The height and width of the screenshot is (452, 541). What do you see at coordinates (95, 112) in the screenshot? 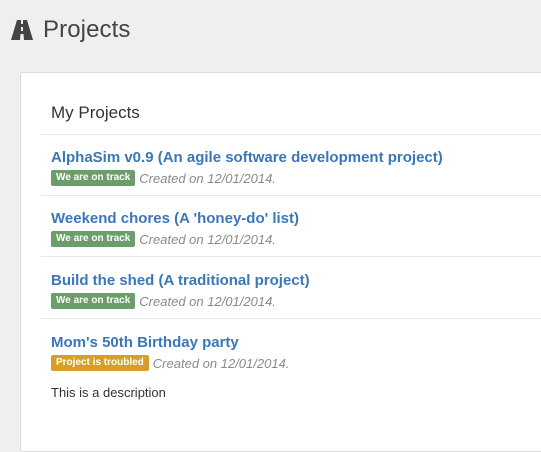
I see `panel-heading: My Projects` at bounding box center [95, 112].